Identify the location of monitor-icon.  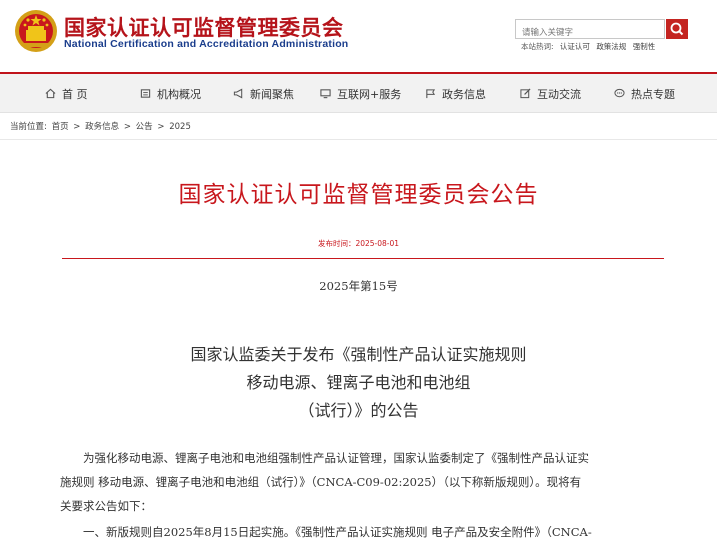
(325, 94).